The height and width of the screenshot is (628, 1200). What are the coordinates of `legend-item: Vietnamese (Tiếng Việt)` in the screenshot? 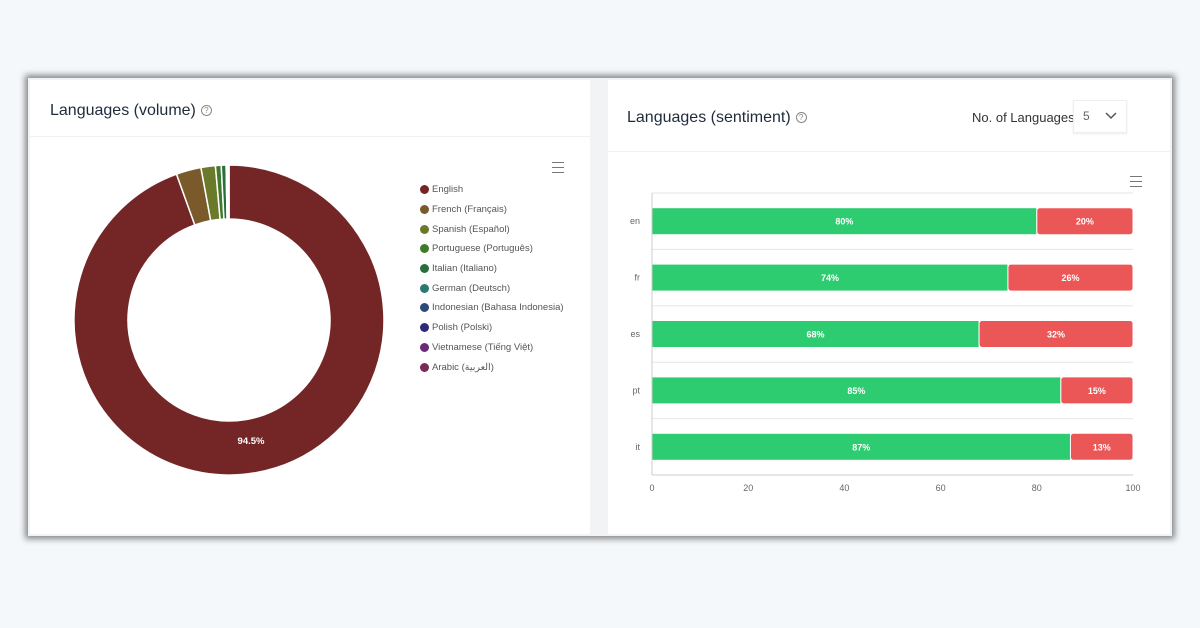 It's located at (492, 348).